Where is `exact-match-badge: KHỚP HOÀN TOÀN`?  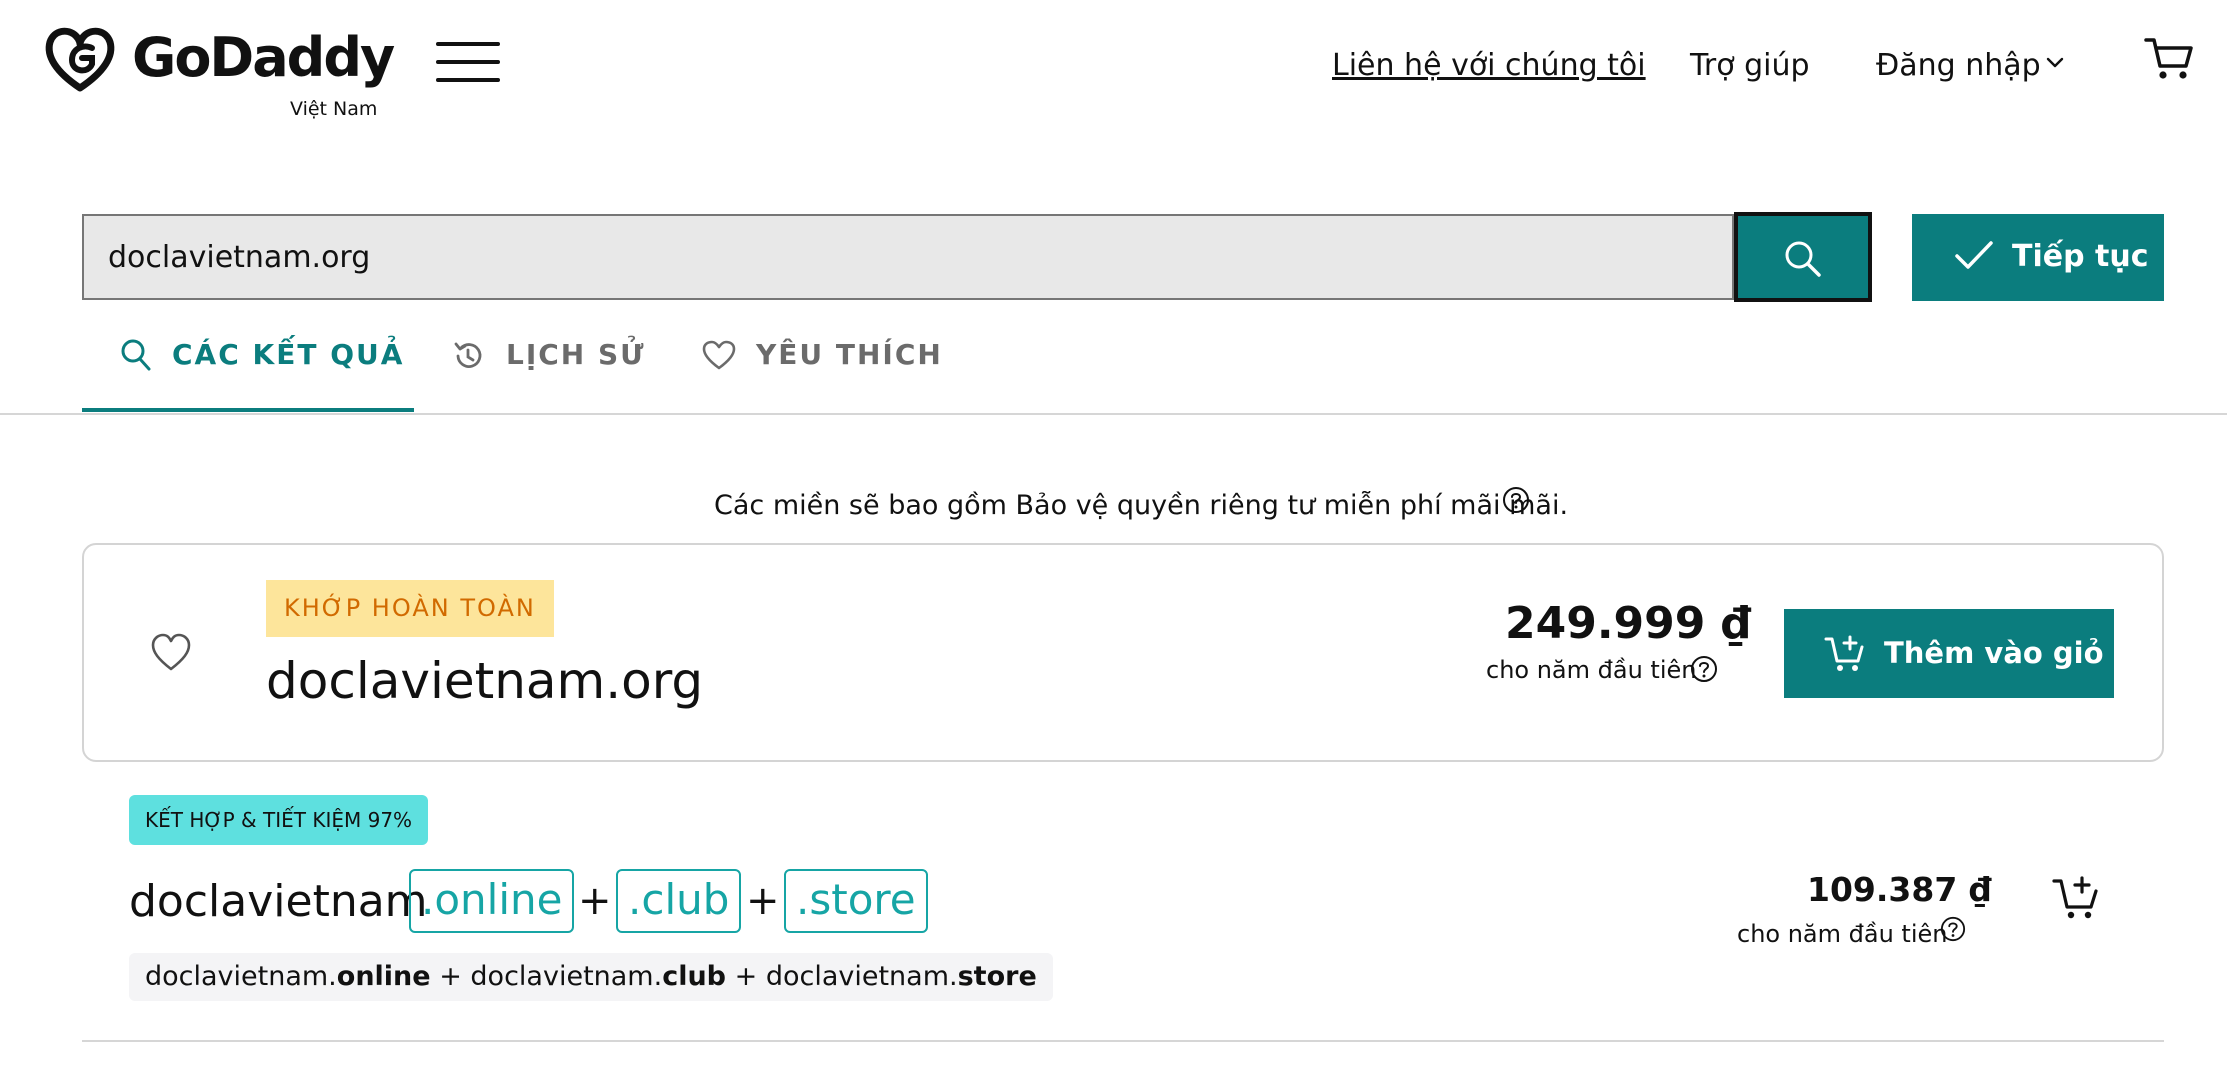 exact-match-badge: KHỚP HOÀN TOÀN is located at coordinates (410, 608).